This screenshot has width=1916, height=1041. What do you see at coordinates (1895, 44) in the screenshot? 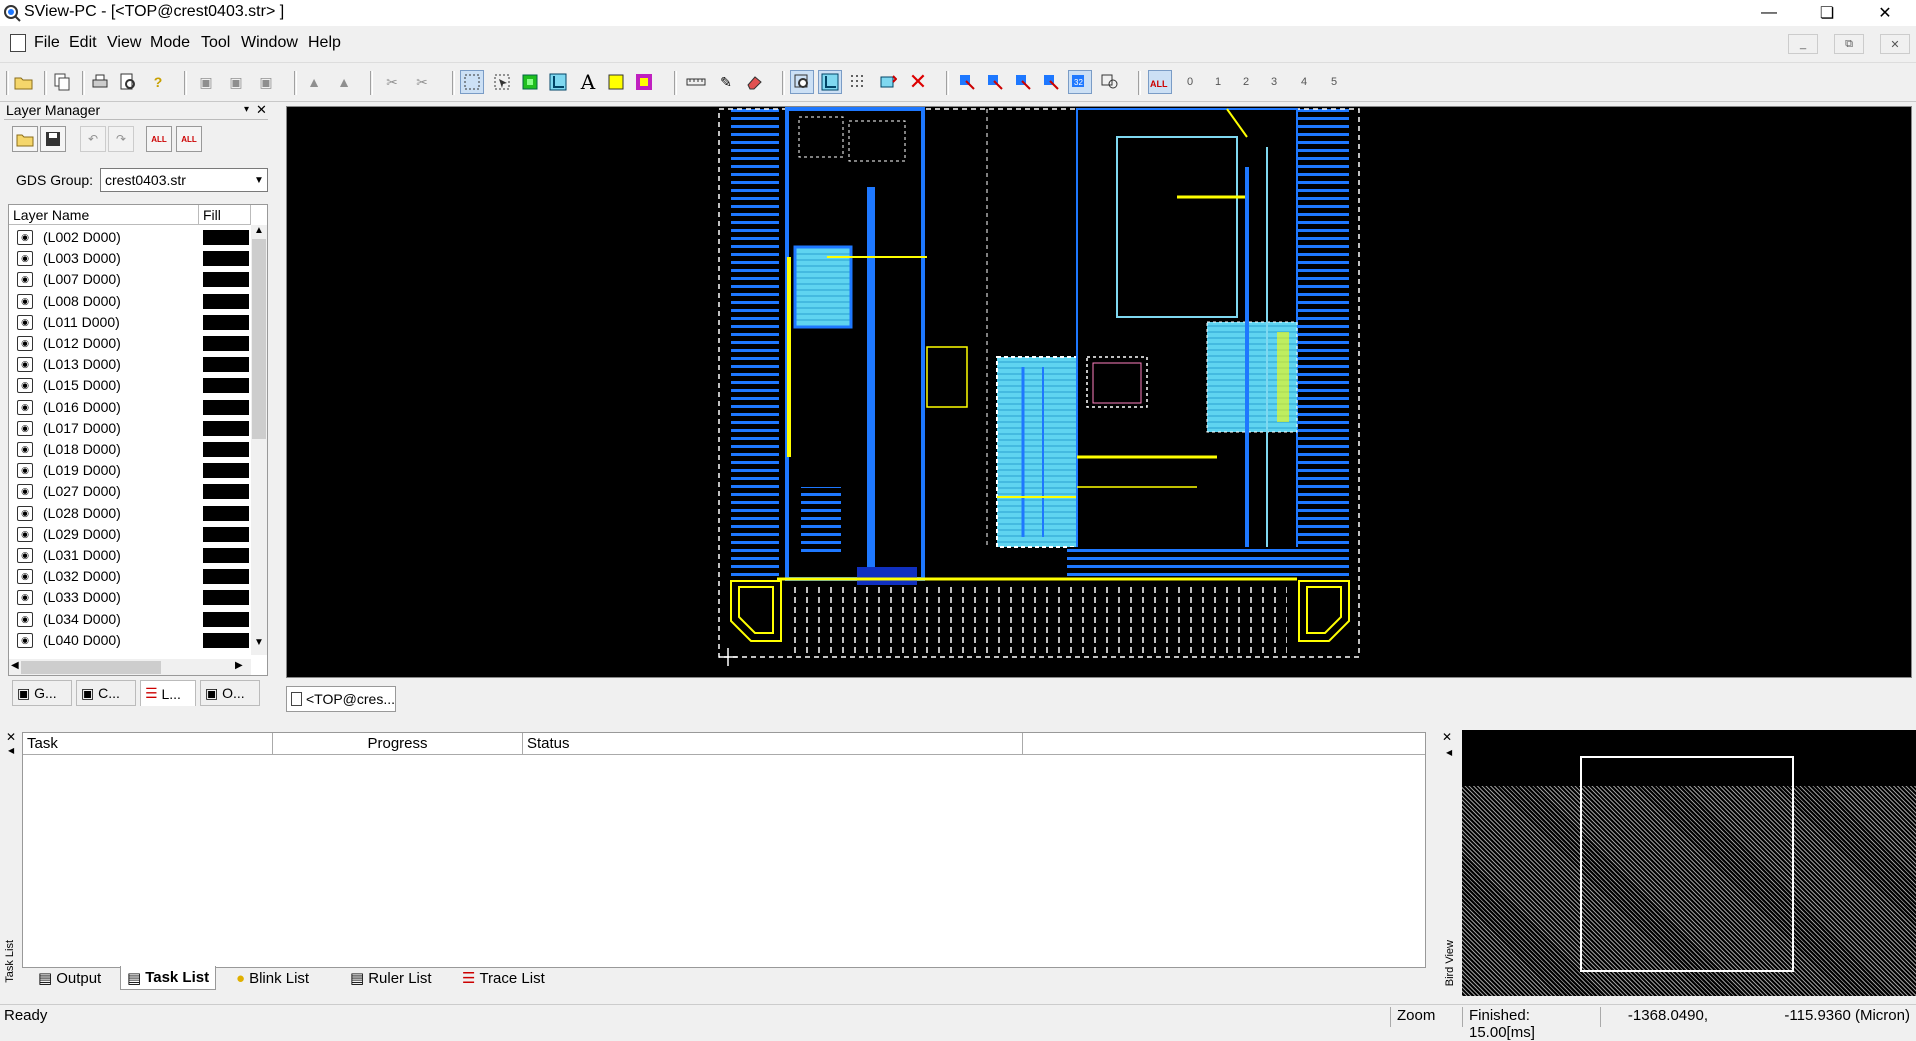
I see `mdi-close-button: ✕` at bounding box center [1895, 44].